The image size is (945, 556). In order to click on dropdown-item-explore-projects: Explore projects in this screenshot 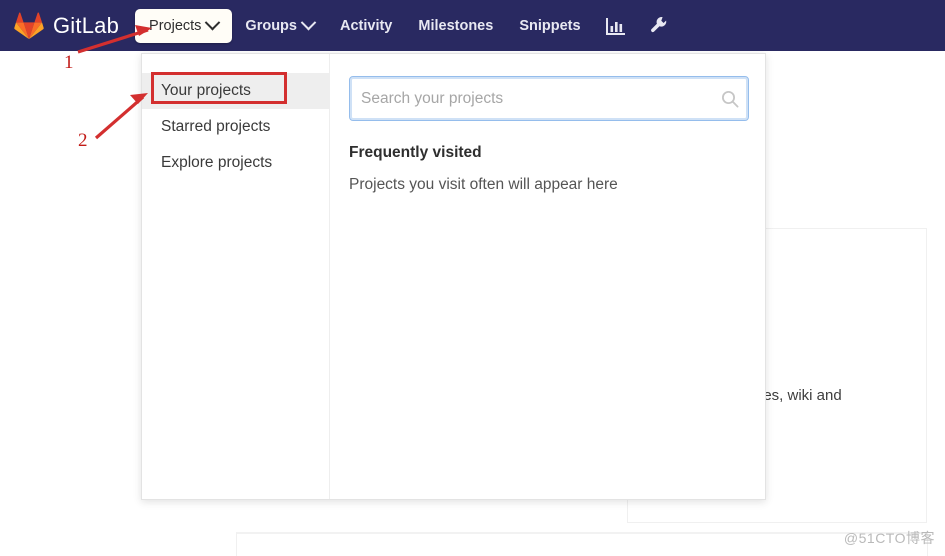, I will do `click(235, 163)`.